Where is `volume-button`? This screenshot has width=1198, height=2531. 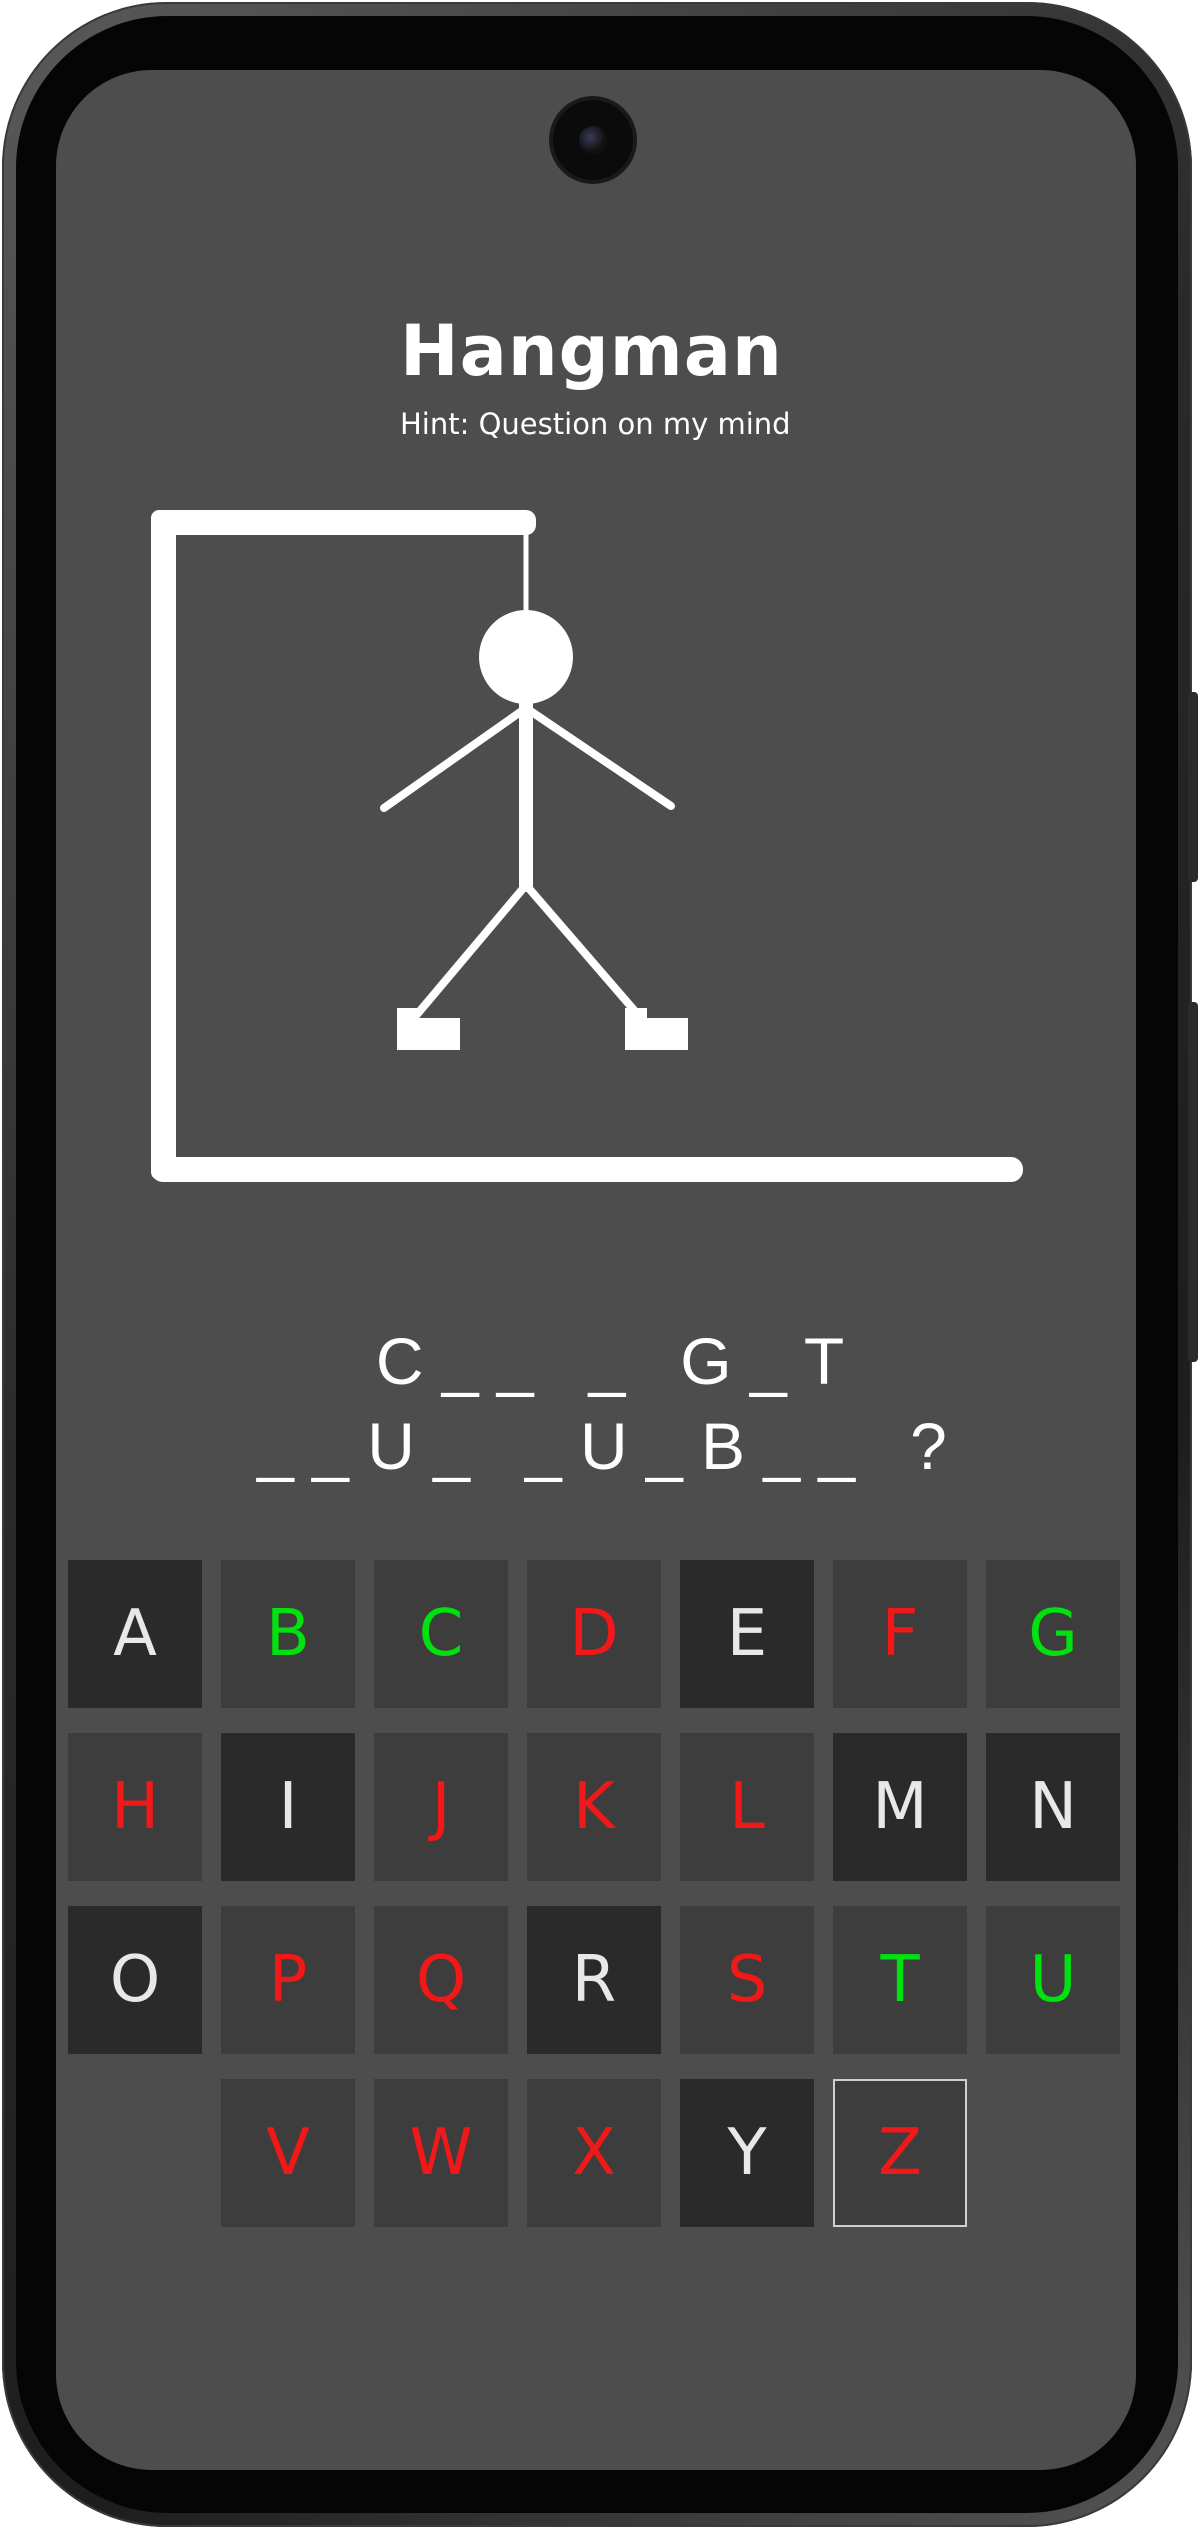 volume-button is located at coordinates (1193, 1182).